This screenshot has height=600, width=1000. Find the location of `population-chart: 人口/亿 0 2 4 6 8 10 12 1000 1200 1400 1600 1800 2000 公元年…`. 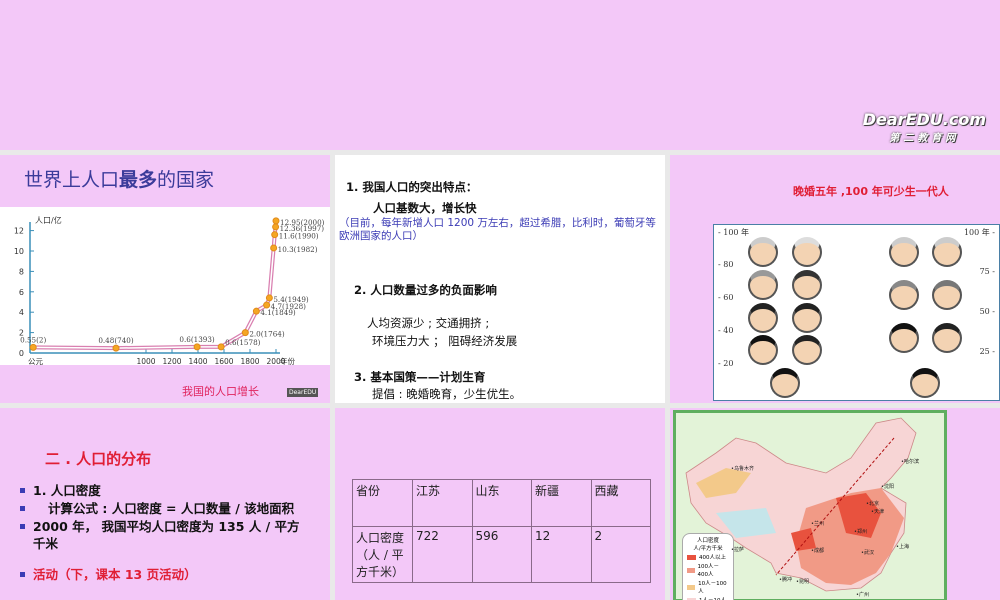

population-chart: 人口/亿 0 2 4 6 8 10 12 1000 1200 1400 1600 1800 2000 公元年… is located at coordinates (165, 286).